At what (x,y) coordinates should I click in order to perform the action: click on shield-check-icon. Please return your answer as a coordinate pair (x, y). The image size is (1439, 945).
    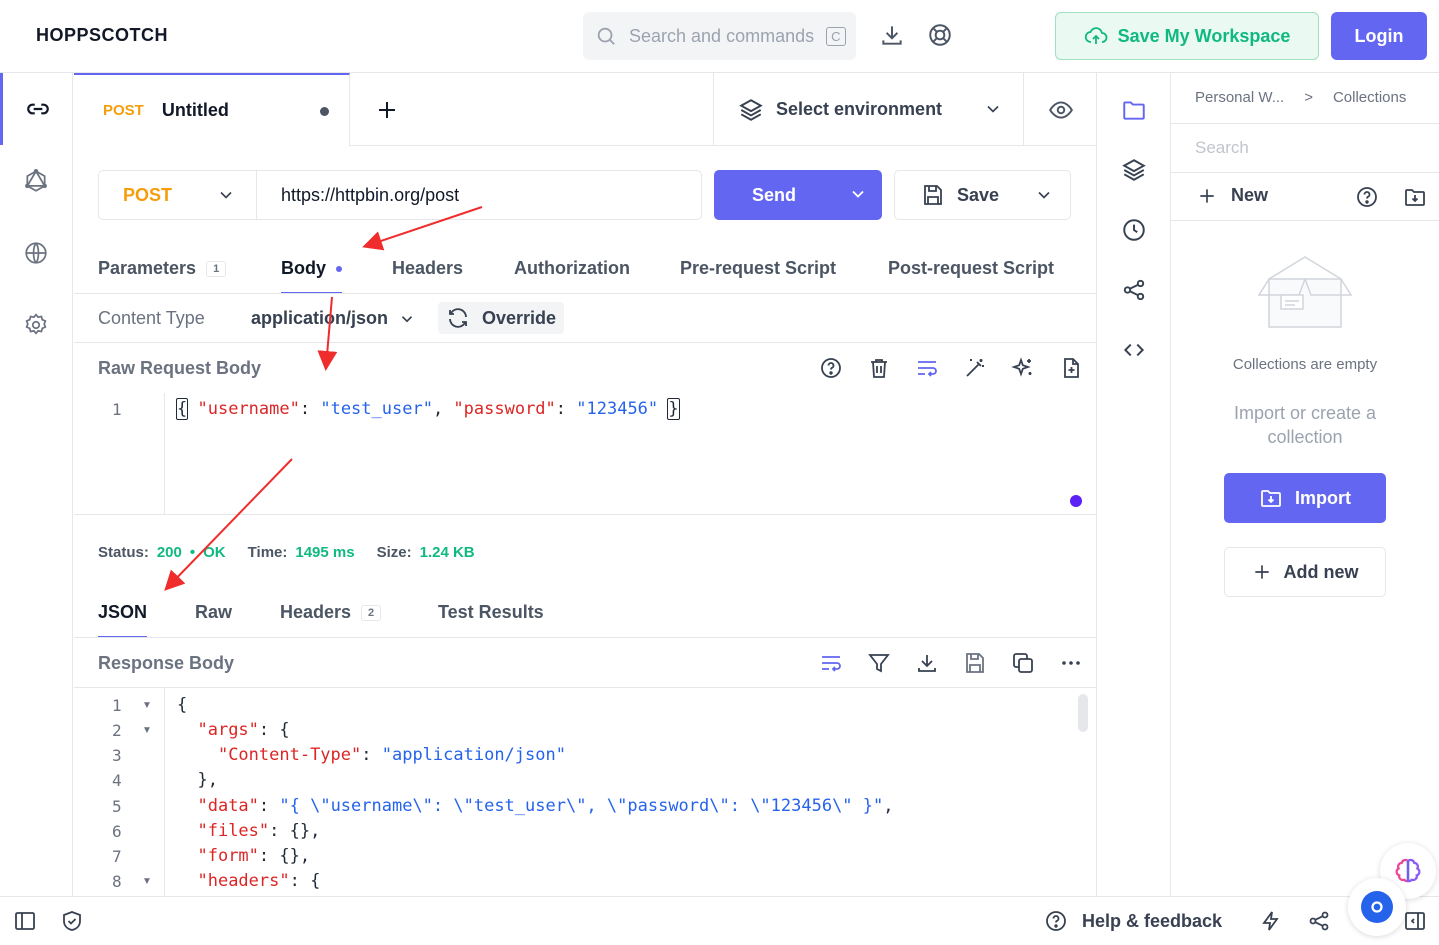
    Looking at the image, I should click on (72, 921).